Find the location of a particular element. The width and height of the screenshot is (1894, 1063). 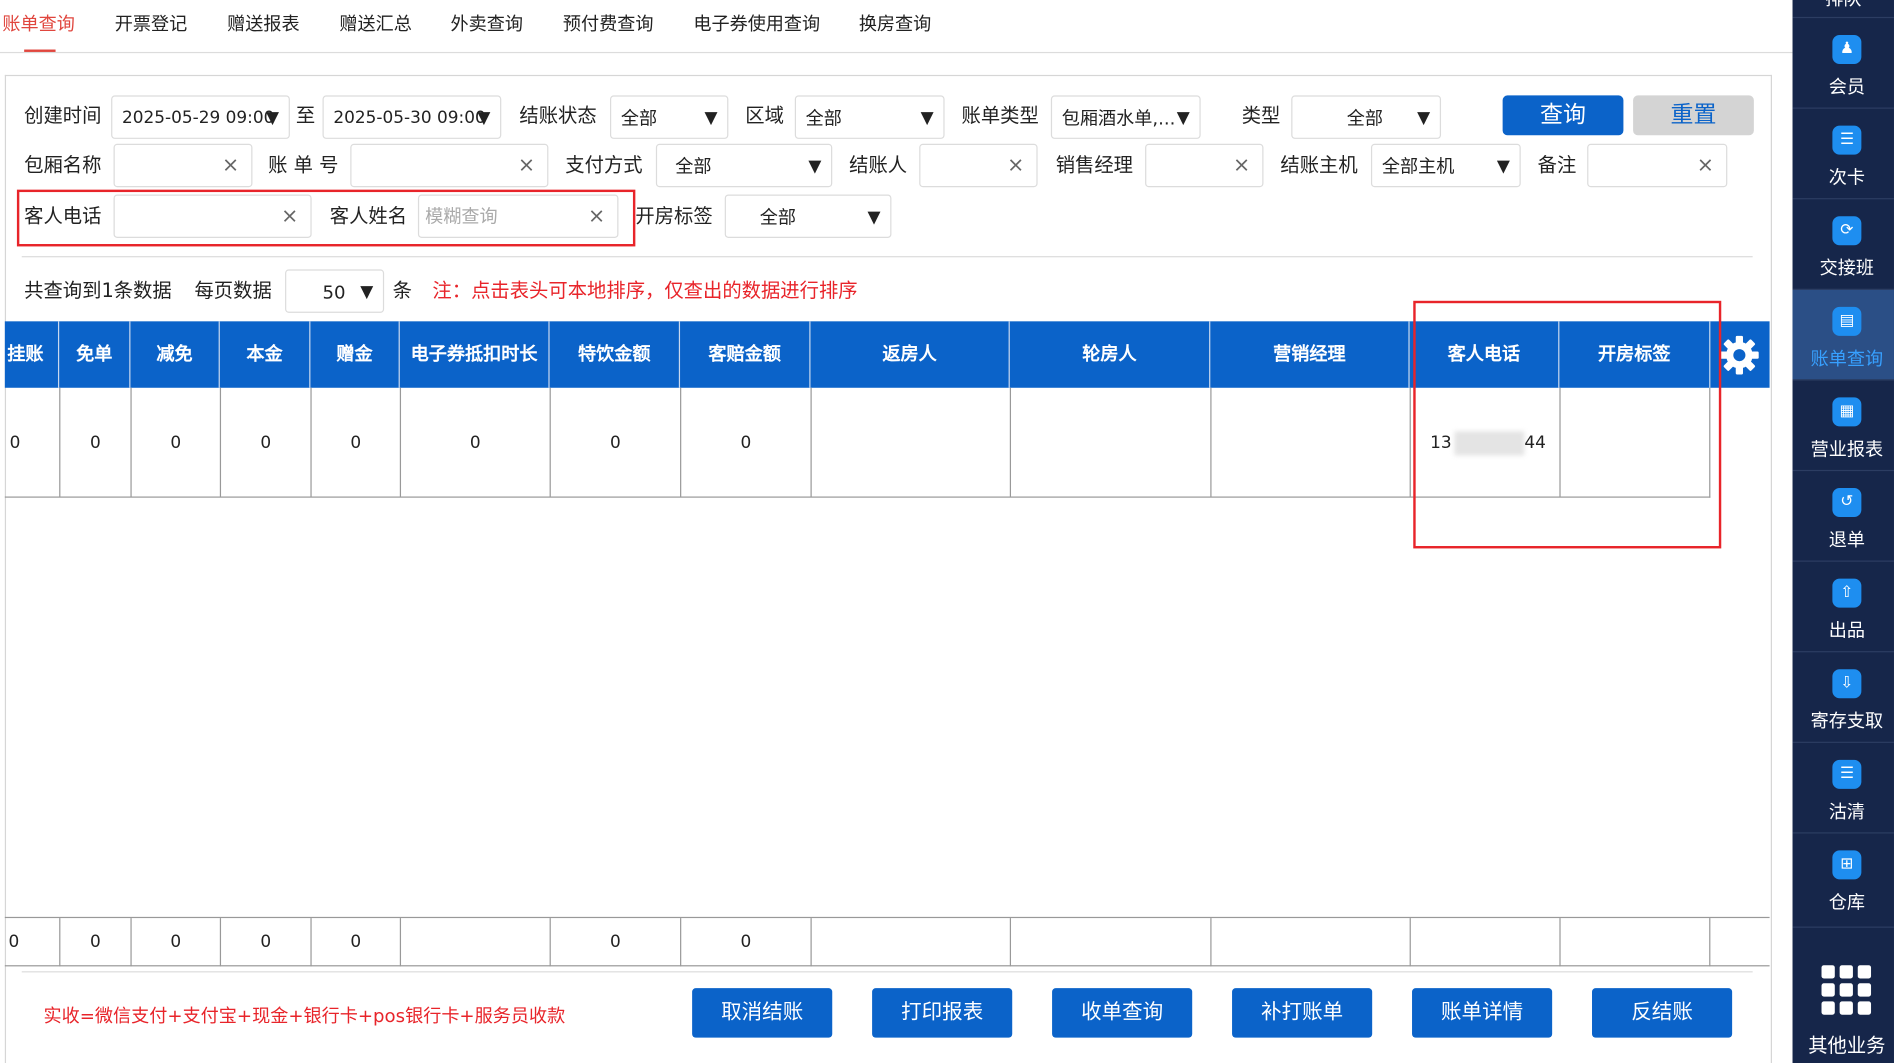

sort-note: 注：点击表头可本地排序，仅查出的数据进行排序 is located at coordinates (645, 290).